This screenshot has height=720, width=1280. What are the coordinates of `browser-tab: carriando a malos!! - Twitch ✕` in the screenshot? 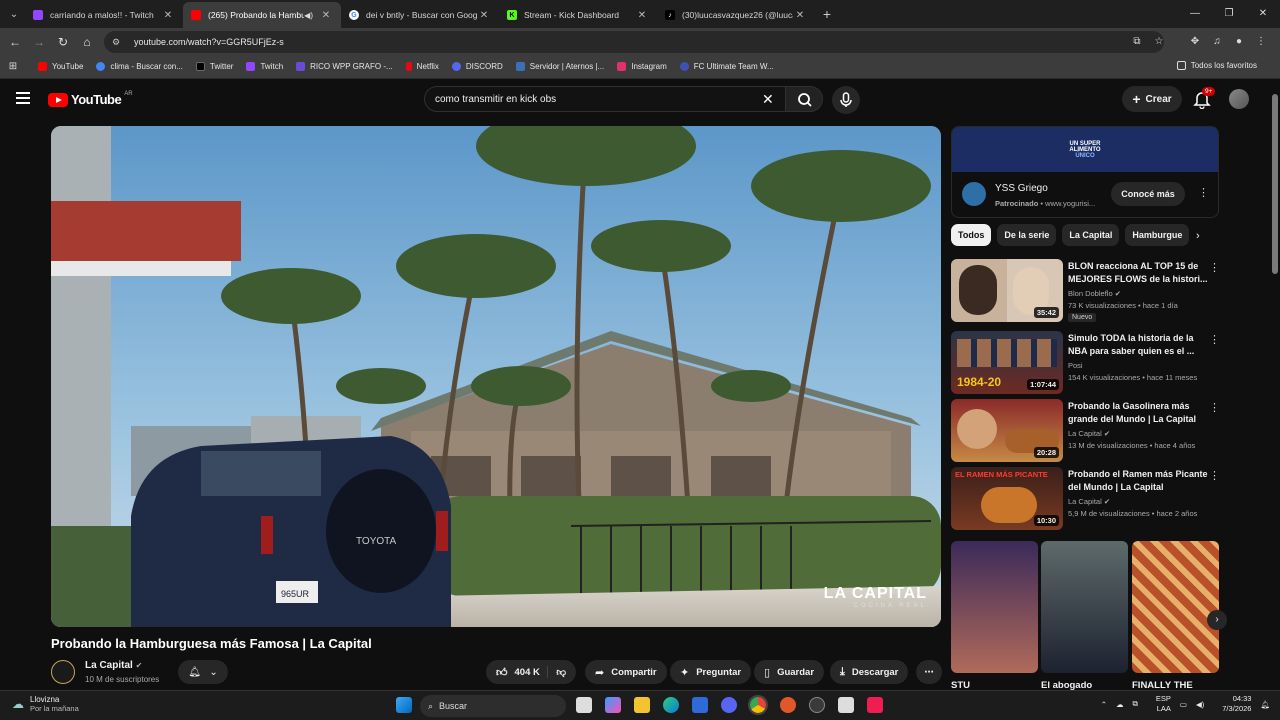 It's located at (104, 15).